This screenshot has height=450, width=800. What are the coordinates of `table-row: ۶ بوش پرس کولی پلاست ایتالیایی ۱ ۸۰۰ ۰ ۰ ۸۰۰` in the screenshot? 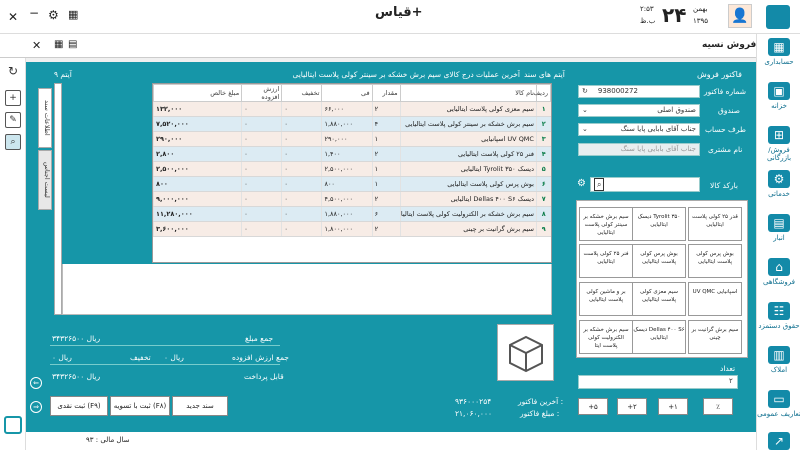 It's located at (351, 184).